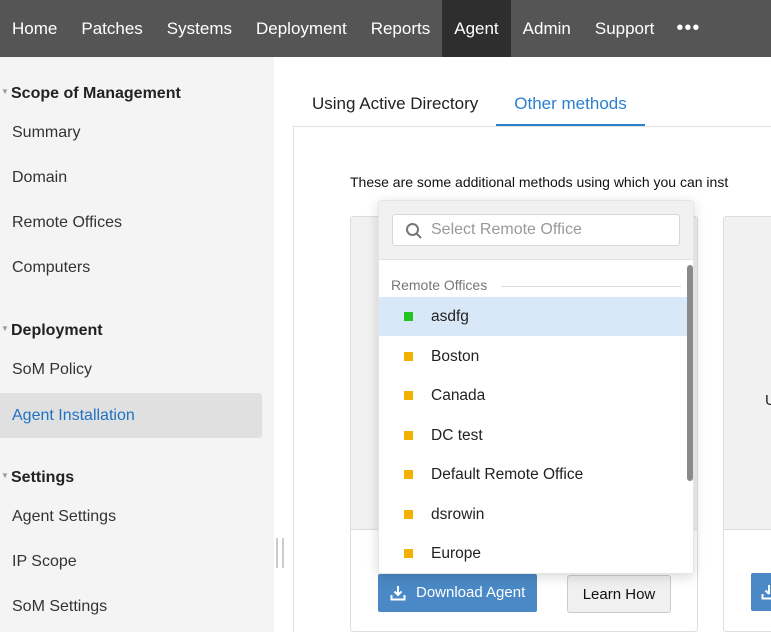 The image size is (771, 632). What do you see at coordinates (458, 395) in the screenshot?
I see `option-label: Canada` at bounding box center [458, 395].